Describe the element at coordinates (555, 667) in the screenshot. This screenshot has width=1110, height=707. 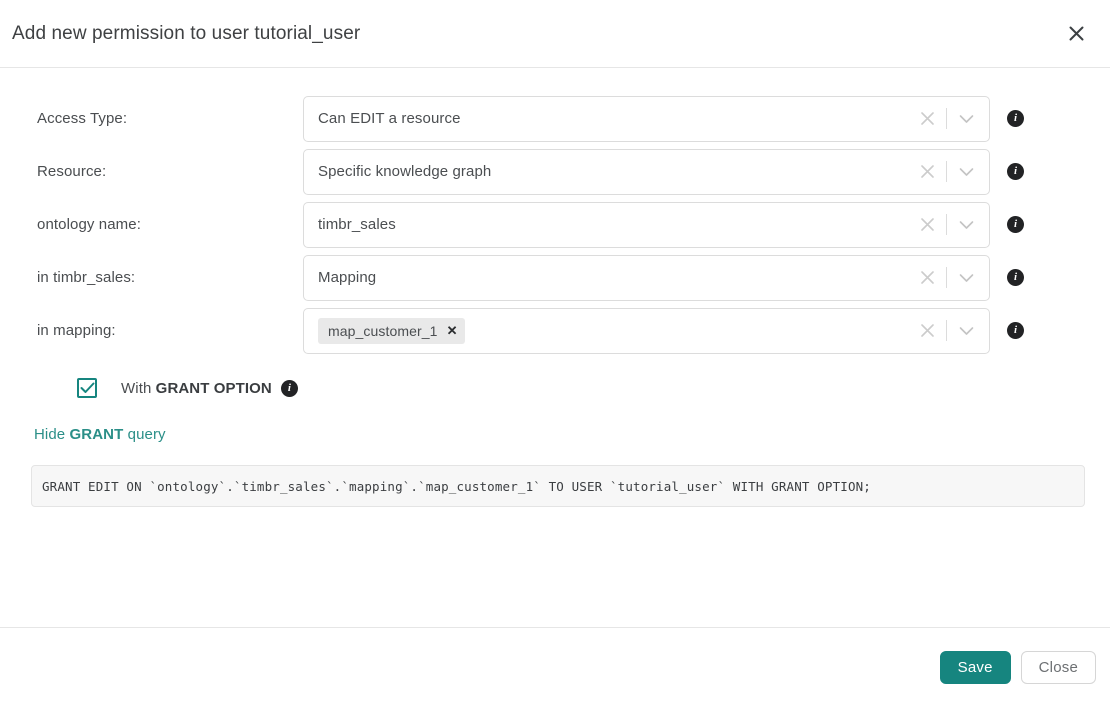
I see `dialog-footer: Save Close` at that location.